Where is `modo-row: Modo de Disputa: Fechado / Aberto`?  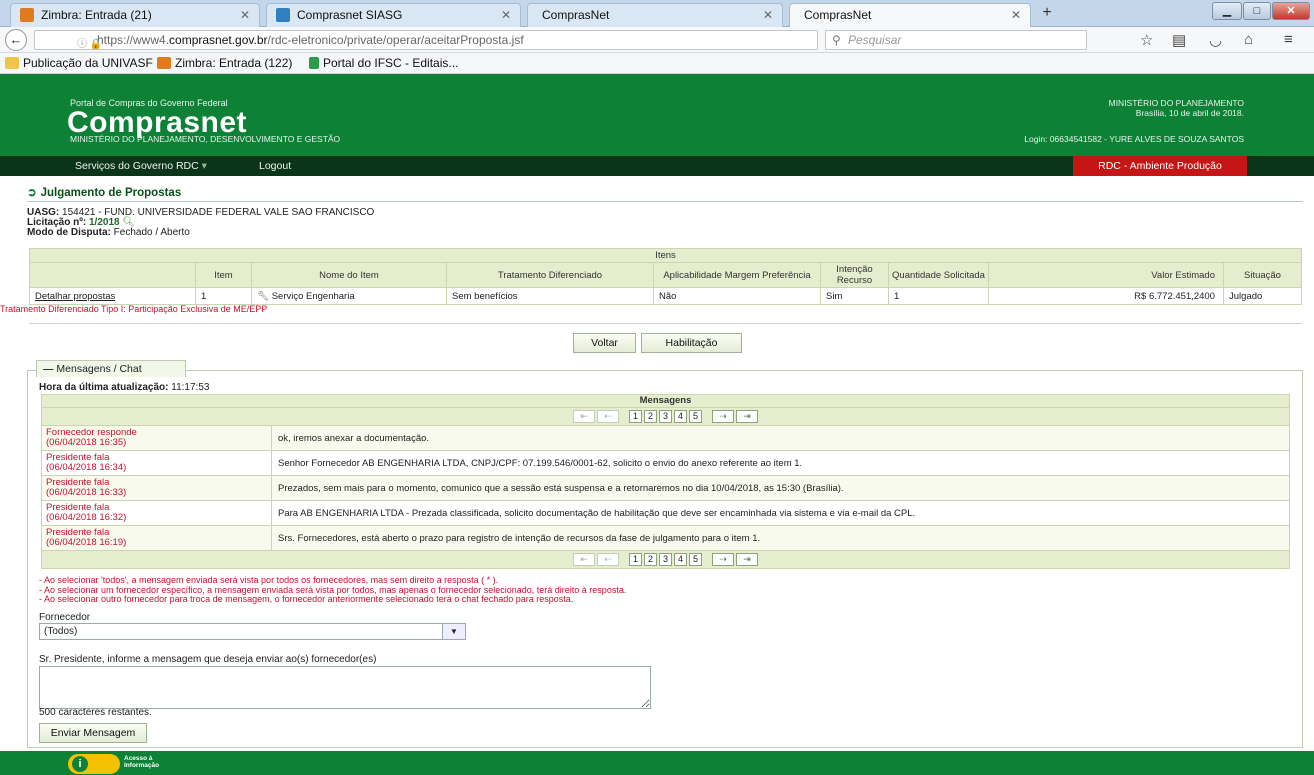 modo-row: Modo de Disputa: Fechado / Aberto is located at coordinates (200, 233).